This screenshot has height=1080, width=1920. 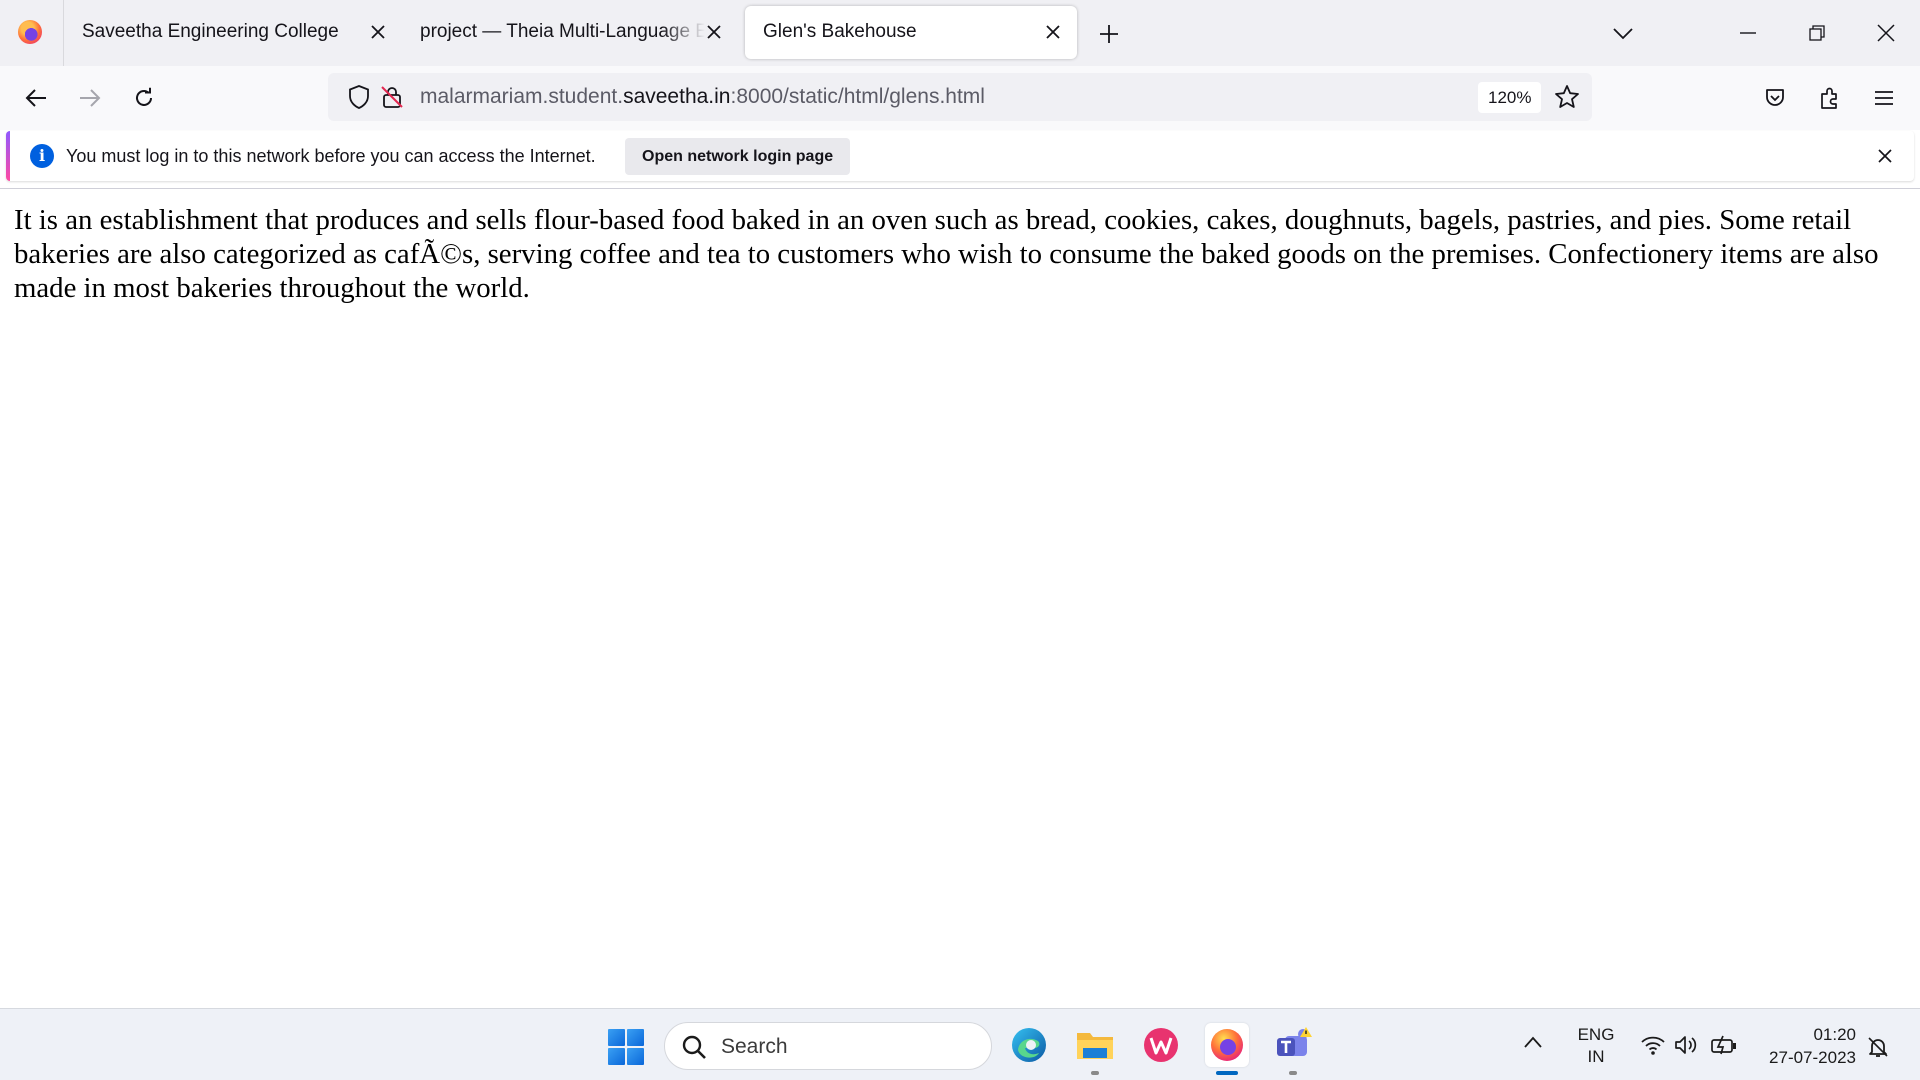 I want to click on tab-glens-bakehouse: Glen's Bakehouse, so click(x=911, y=32).